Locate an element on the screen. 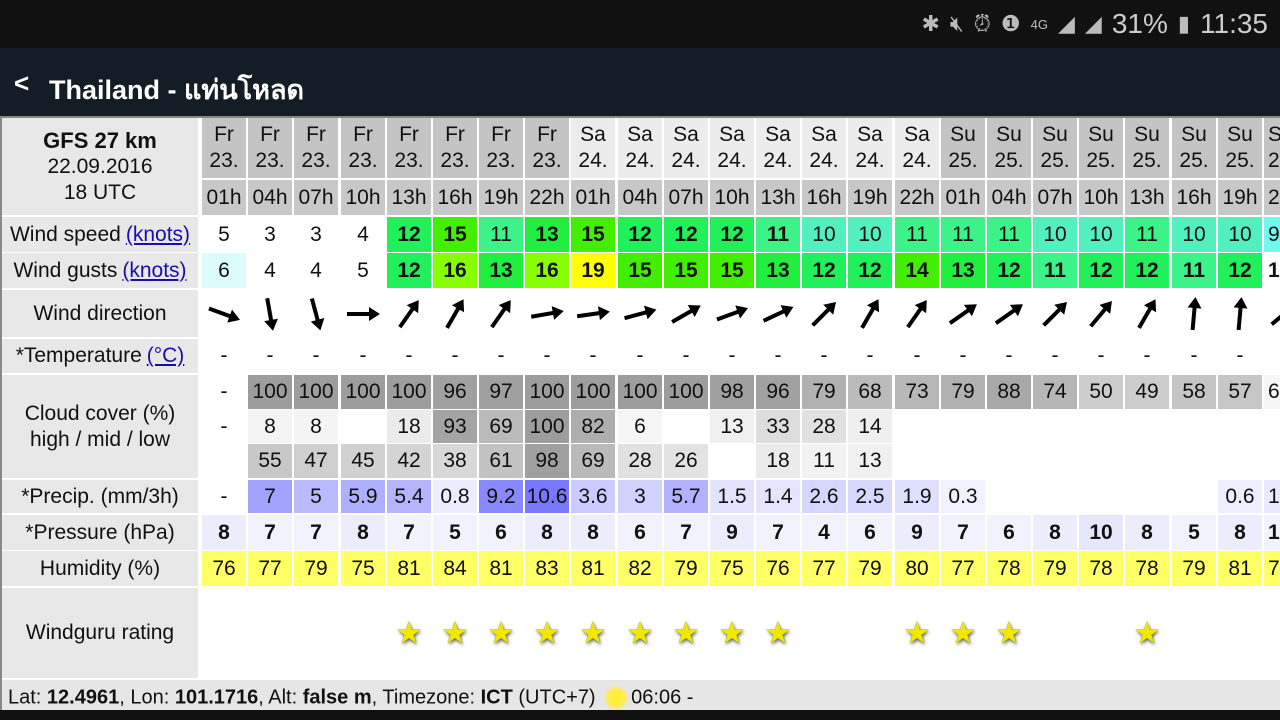  cloud-mid-cell: - is located at coordinates (224, 426).